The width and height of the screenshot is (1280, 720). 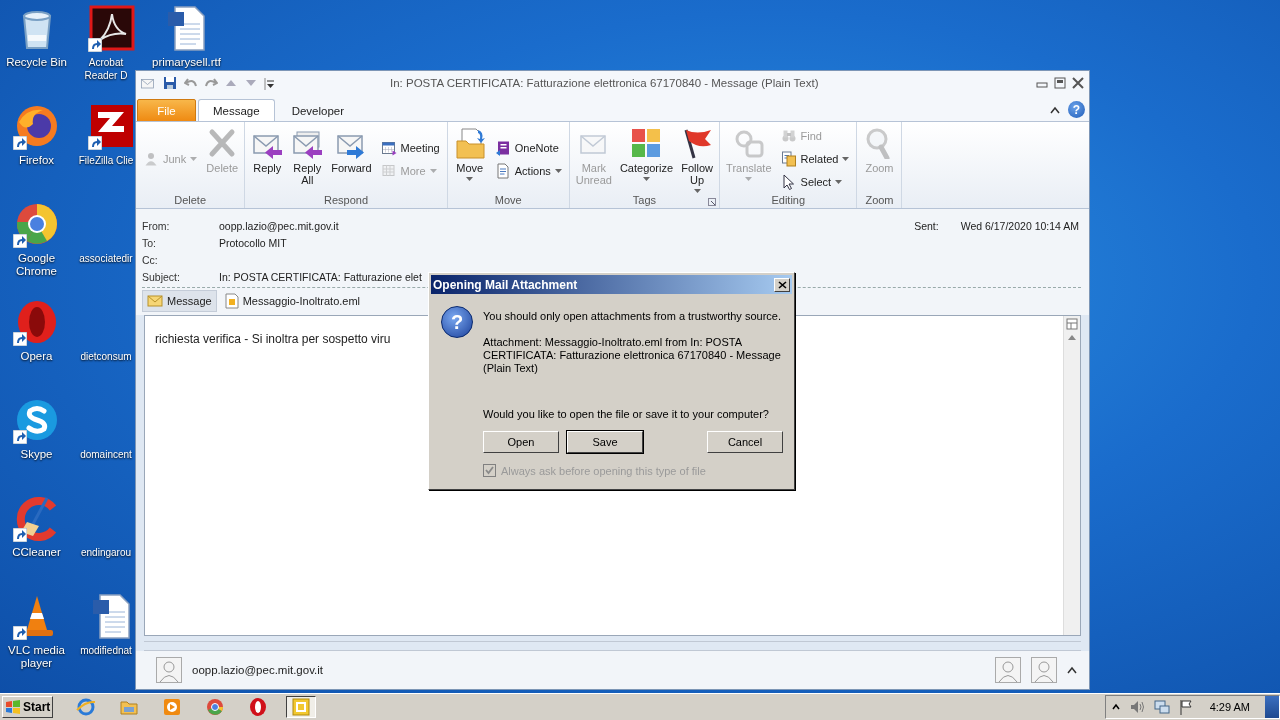 What do you see at coordinates (1229, 707) in the screenshot?
I see `clock: 4:29 AM` at bounding box center [1229, 707].